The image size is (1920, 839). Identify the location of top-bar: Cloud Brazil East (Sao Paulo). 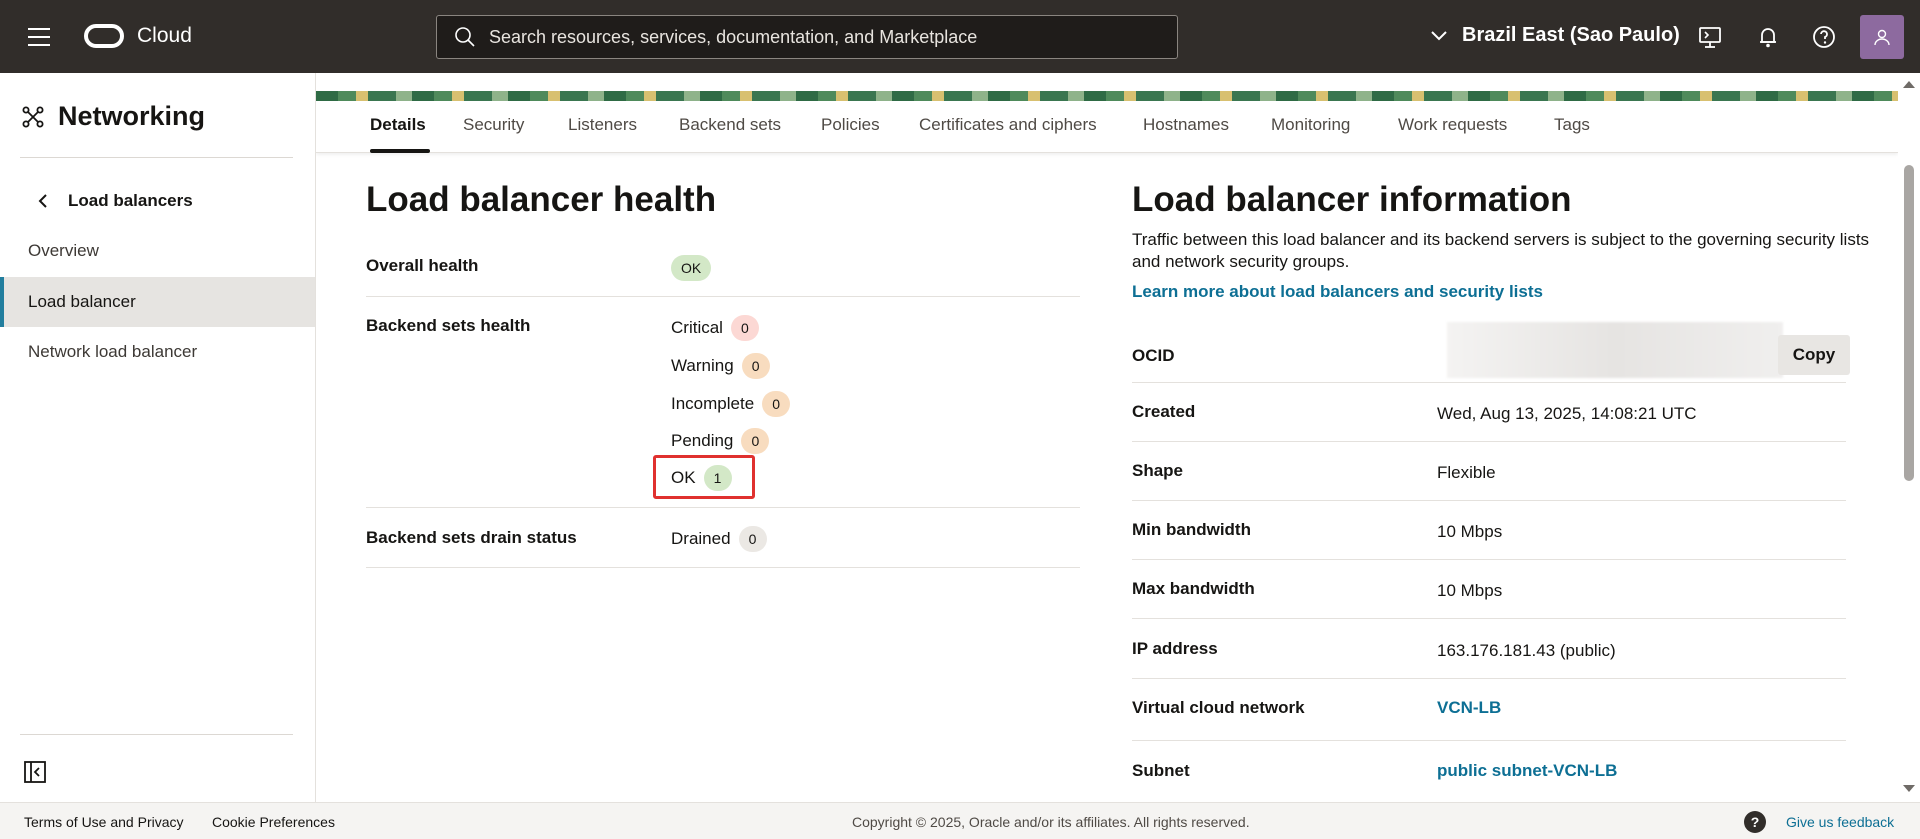
(960, 36).